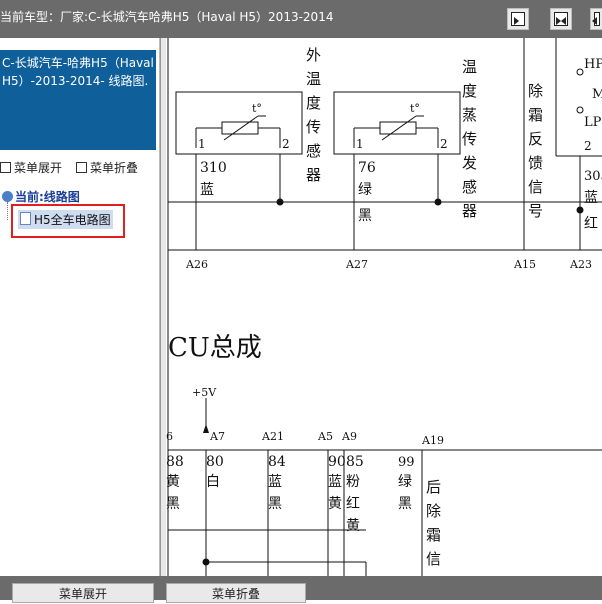 Image resolution: width=602 pixels, height=604 pixels. Describe the element at coordinates (215, 348) in the screenshot. I see `section-title: CU总成` at that location.